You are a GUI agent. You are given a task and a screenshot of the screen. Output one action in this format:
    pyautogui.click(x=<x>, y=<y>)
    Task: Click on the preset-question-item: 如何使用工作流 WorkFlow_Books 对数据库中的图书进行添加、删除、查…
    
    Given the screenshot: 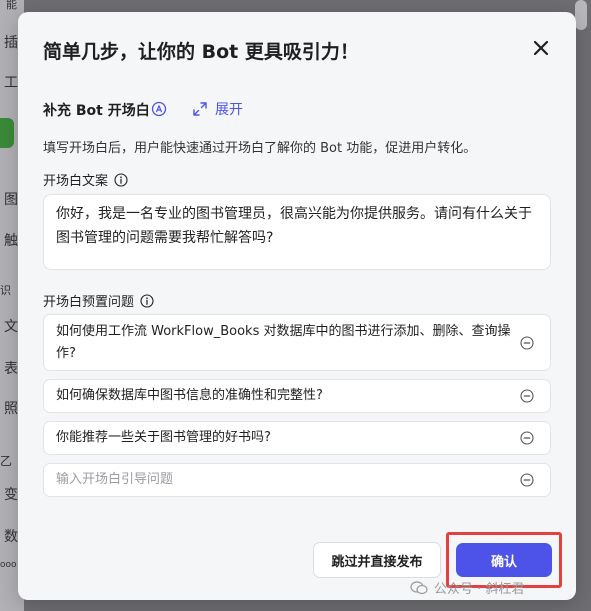 What is the action you would take?
    pyautogui.click(x=297, y=342)
    